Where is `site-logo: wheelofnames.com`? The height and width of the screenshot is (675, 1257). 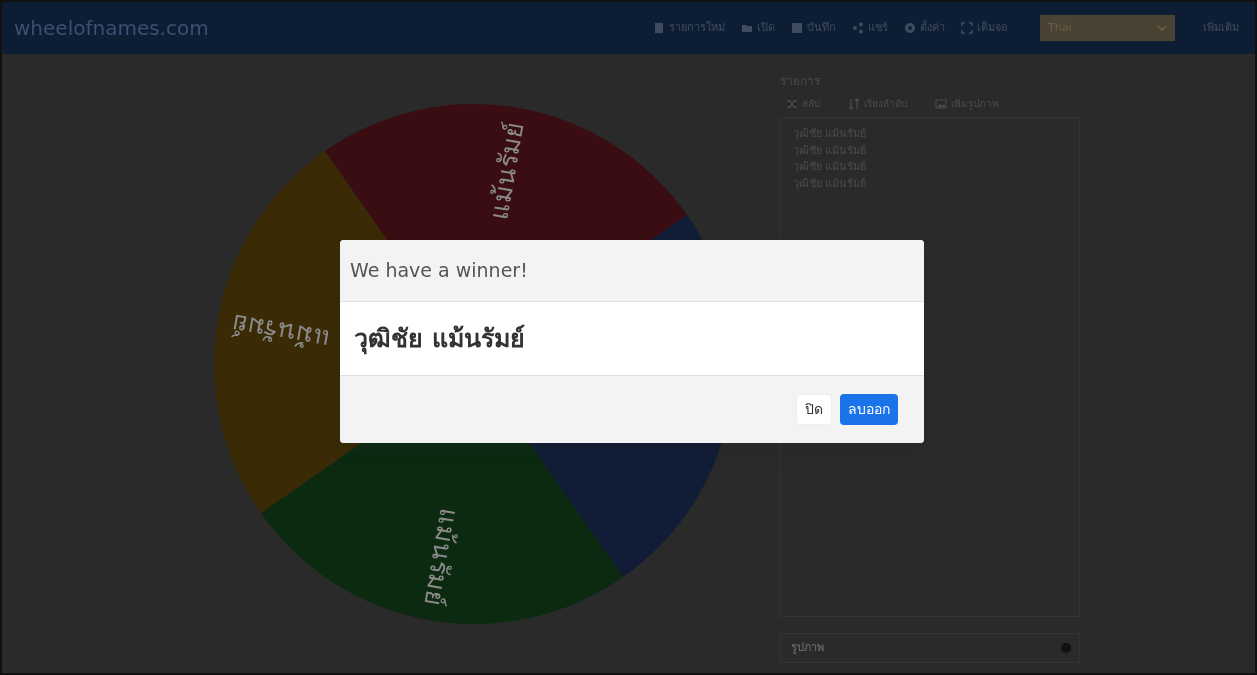 site-logo: wheelofnames.com is located at coordinates (111, 28).